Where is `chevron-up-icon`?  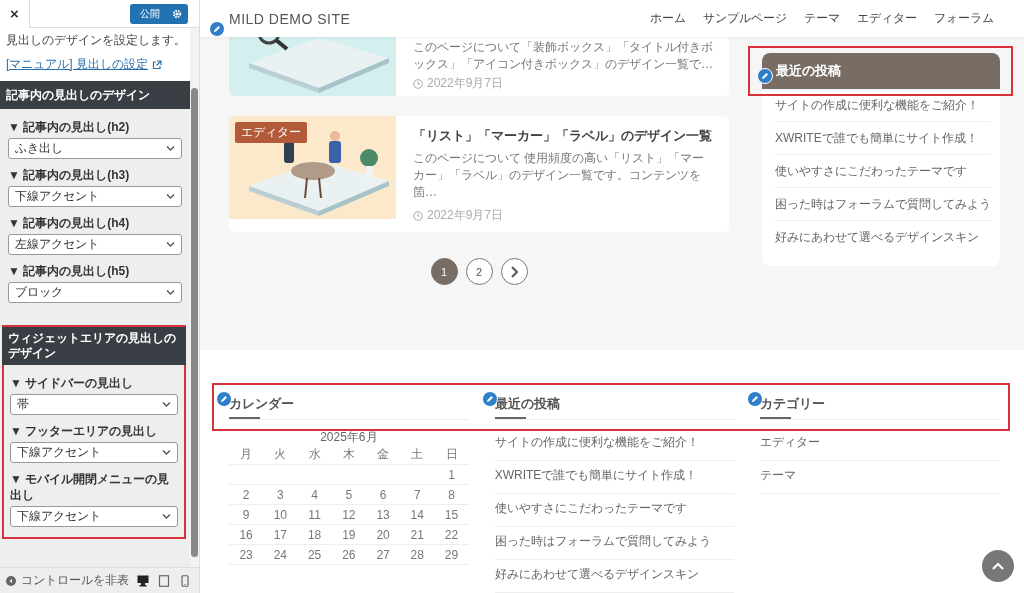
chevron-up-icon is located at coordinates (998, 566).